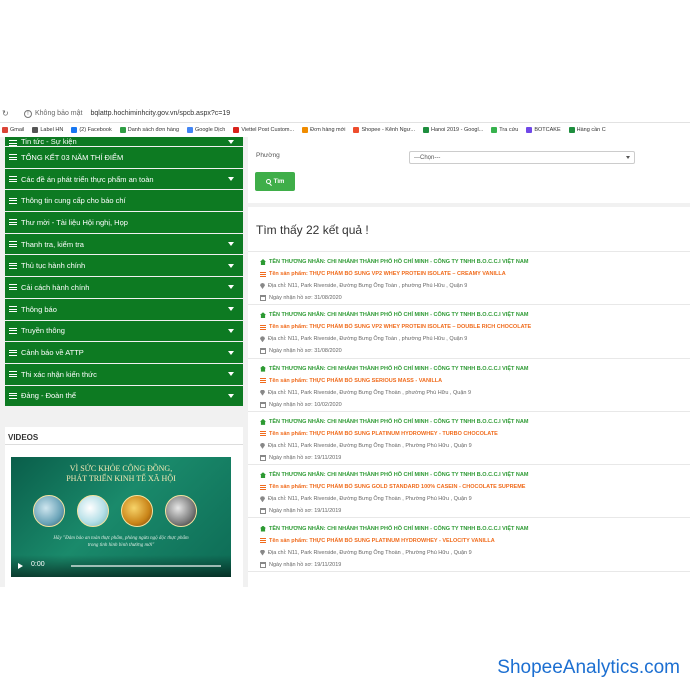  Describe the element at coordinates (74, 222) in the screenshot. I see `sidebar-item-label: Thư mời - Tài liệu Hội nghị, Họp` at that location.